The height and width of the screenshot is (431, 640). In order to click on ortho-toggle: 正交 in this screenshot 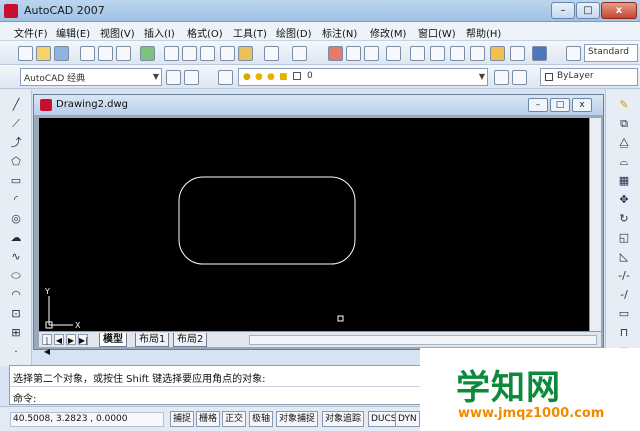, I will do `click(234, 419)`.